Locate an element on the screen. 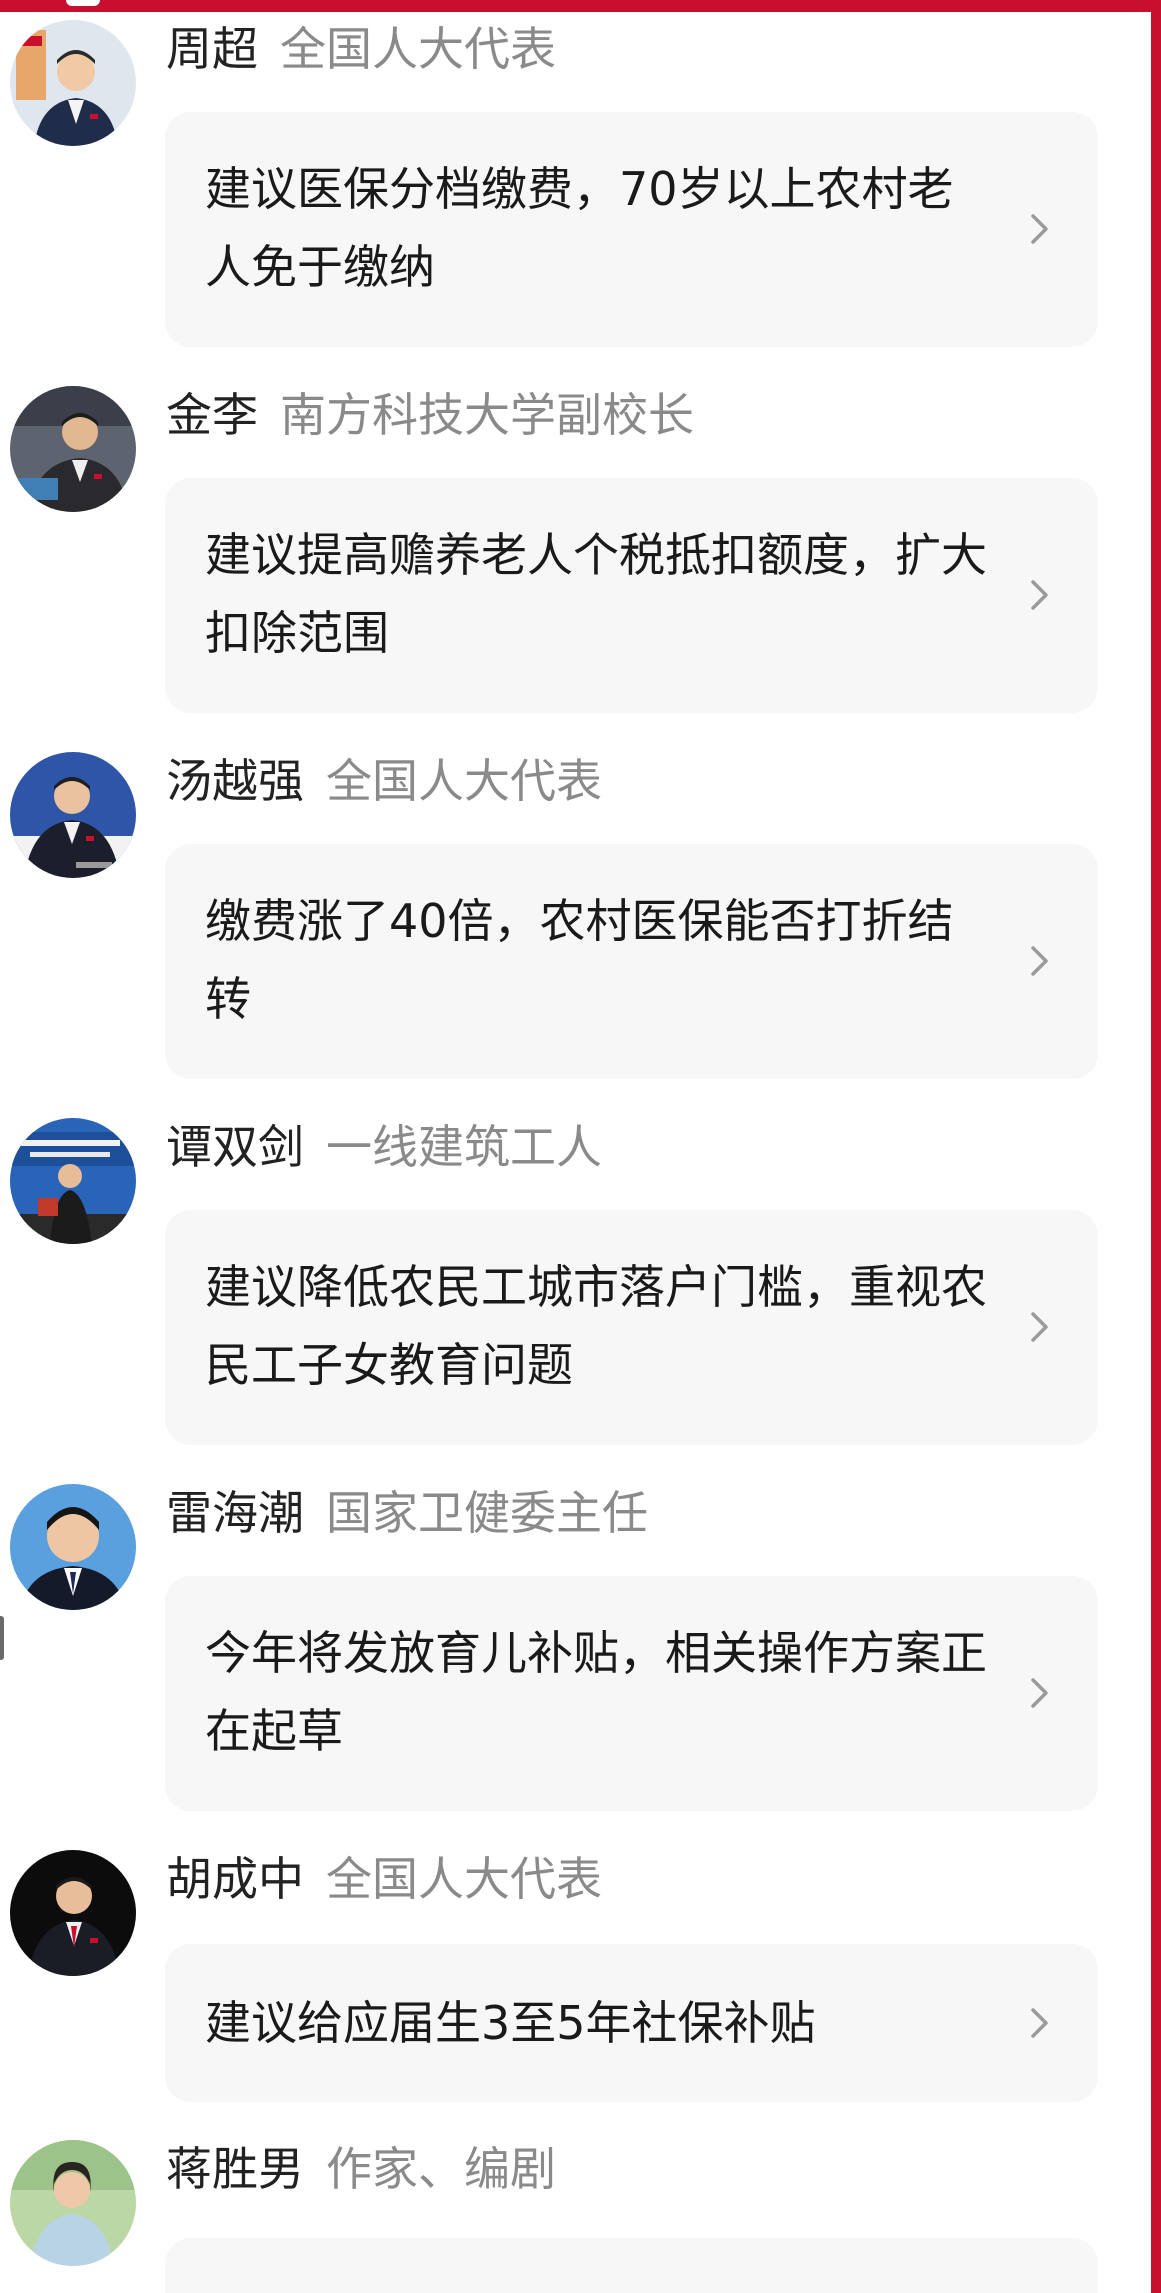 The width and height of the screenshot is (1161, 2293). proposal-card is located at coordinates (631, 2265).